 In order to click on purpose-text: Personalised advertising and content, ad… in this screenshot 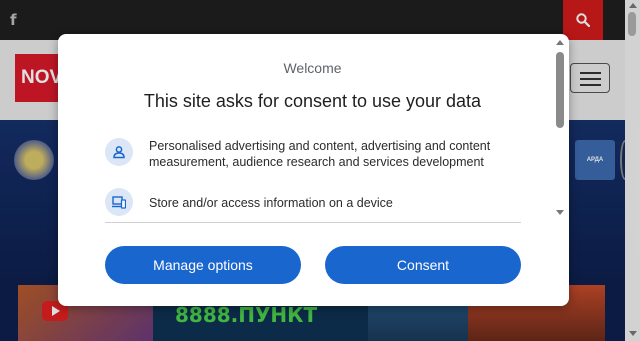, I will do `click(320, 154)`.